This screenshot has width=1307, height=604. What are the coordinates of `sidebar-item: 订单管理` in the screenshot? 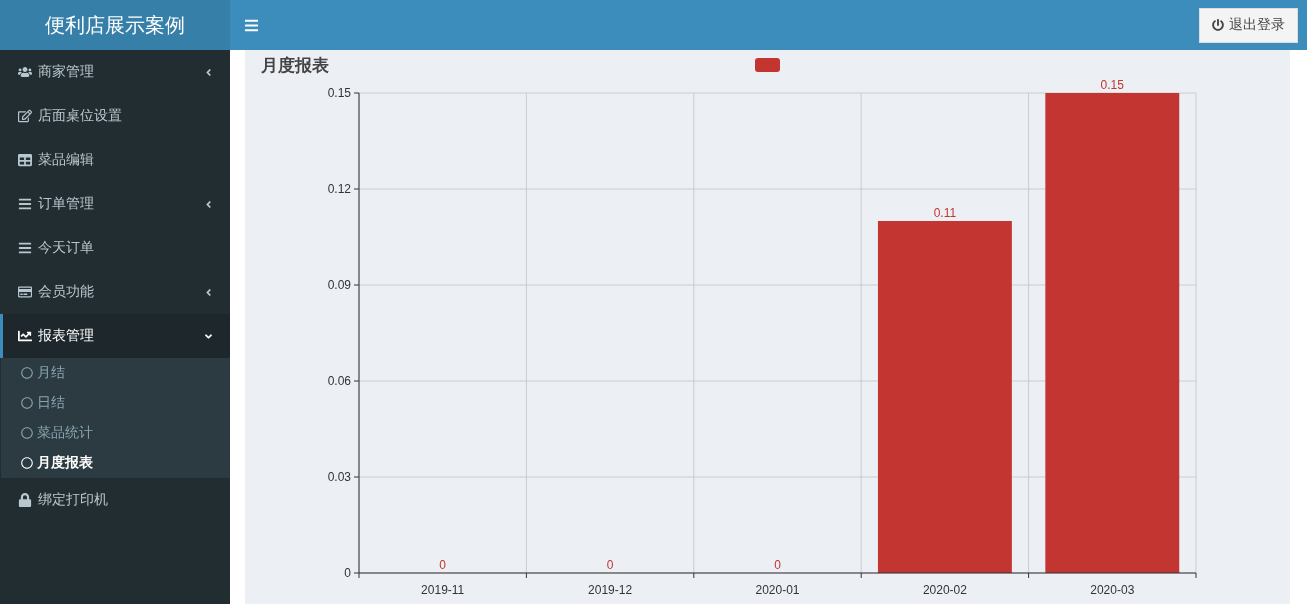 It's located at (115, 204).